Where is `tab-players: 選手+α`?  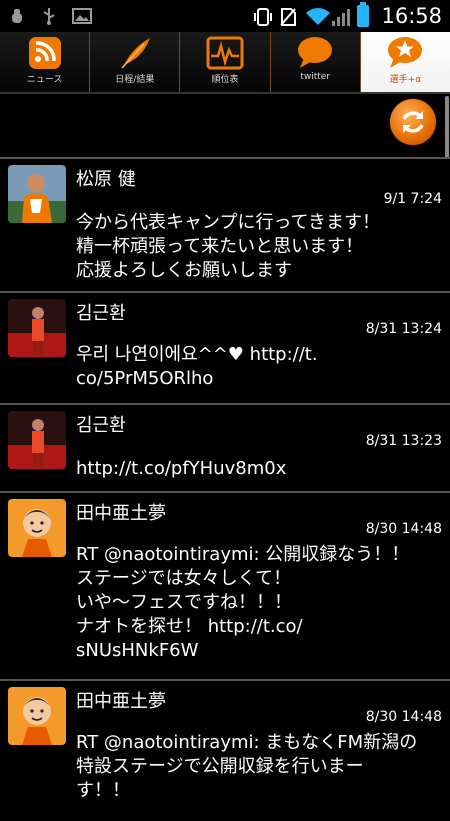
tab-players: 選手+α is located at coordinates (404, 62).